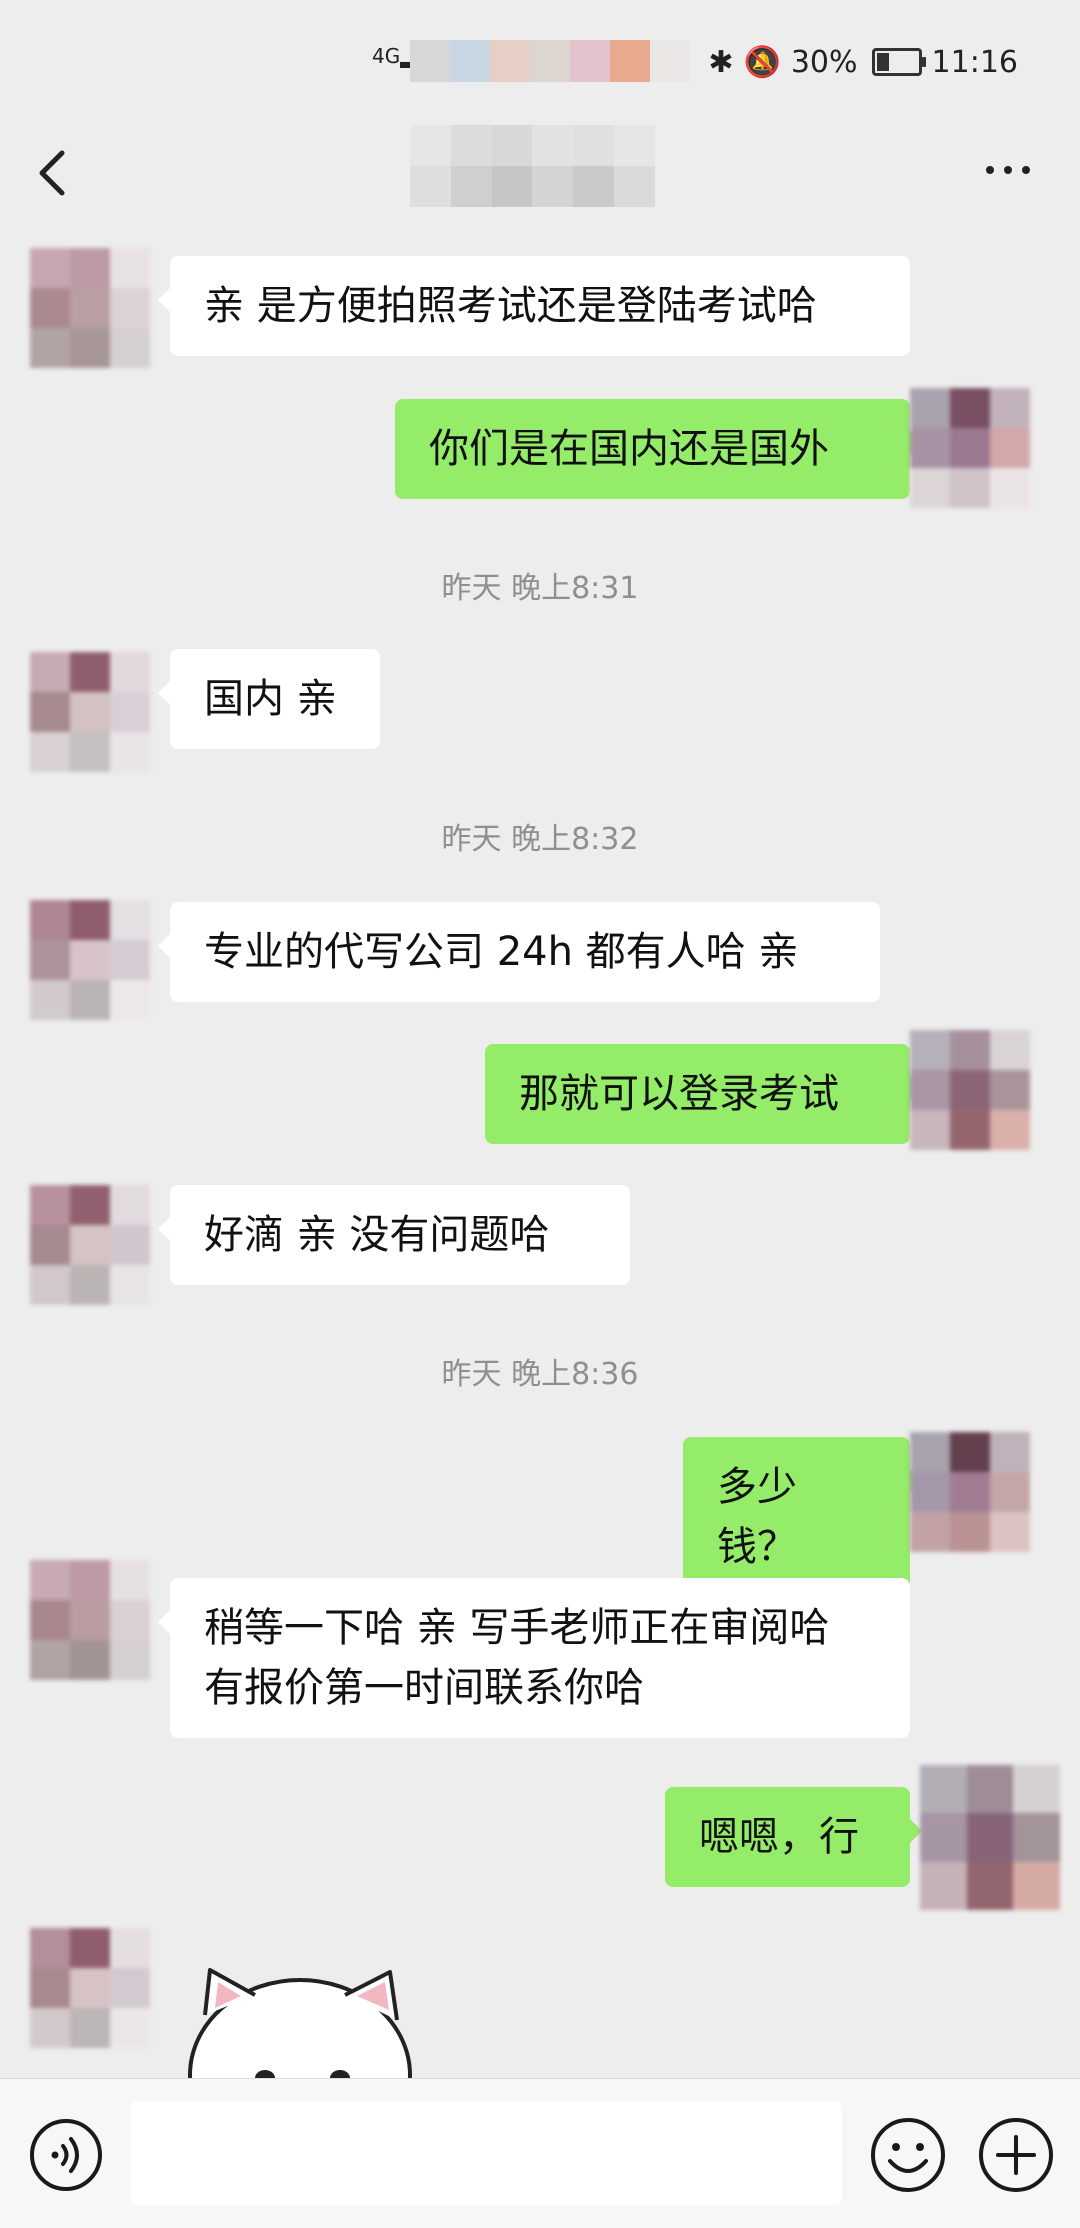 This screenshot has width=1080, height=2228. I want to click on bluetooth-icon: ✱, so click(721, 62).